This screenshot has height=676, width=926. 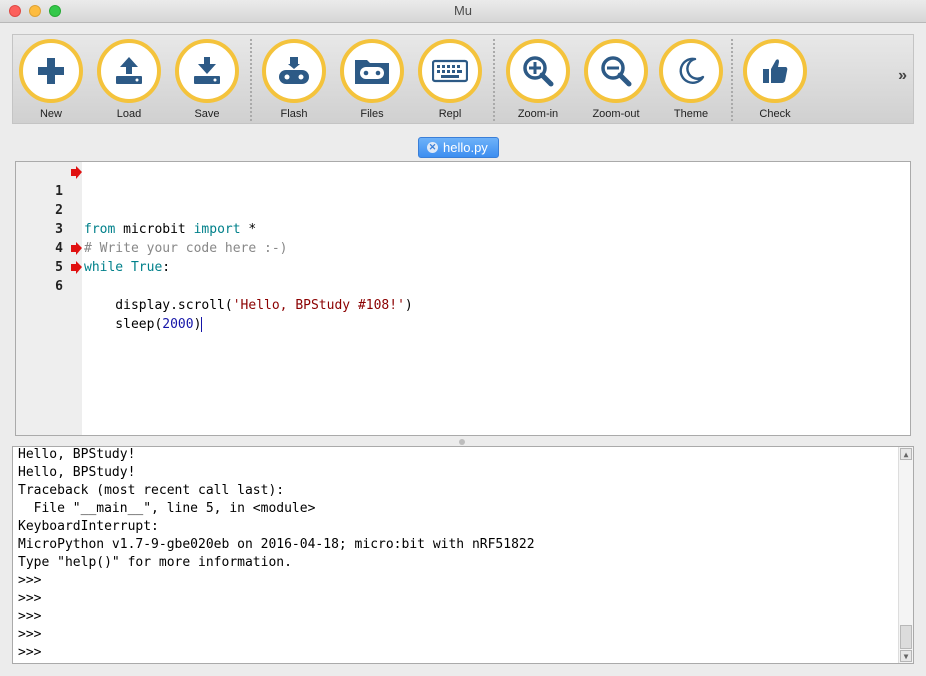 What do you see at coordinates (50, 114) in the screenshot?
I see `new-button-label: New` at bounding box center [50, 114].